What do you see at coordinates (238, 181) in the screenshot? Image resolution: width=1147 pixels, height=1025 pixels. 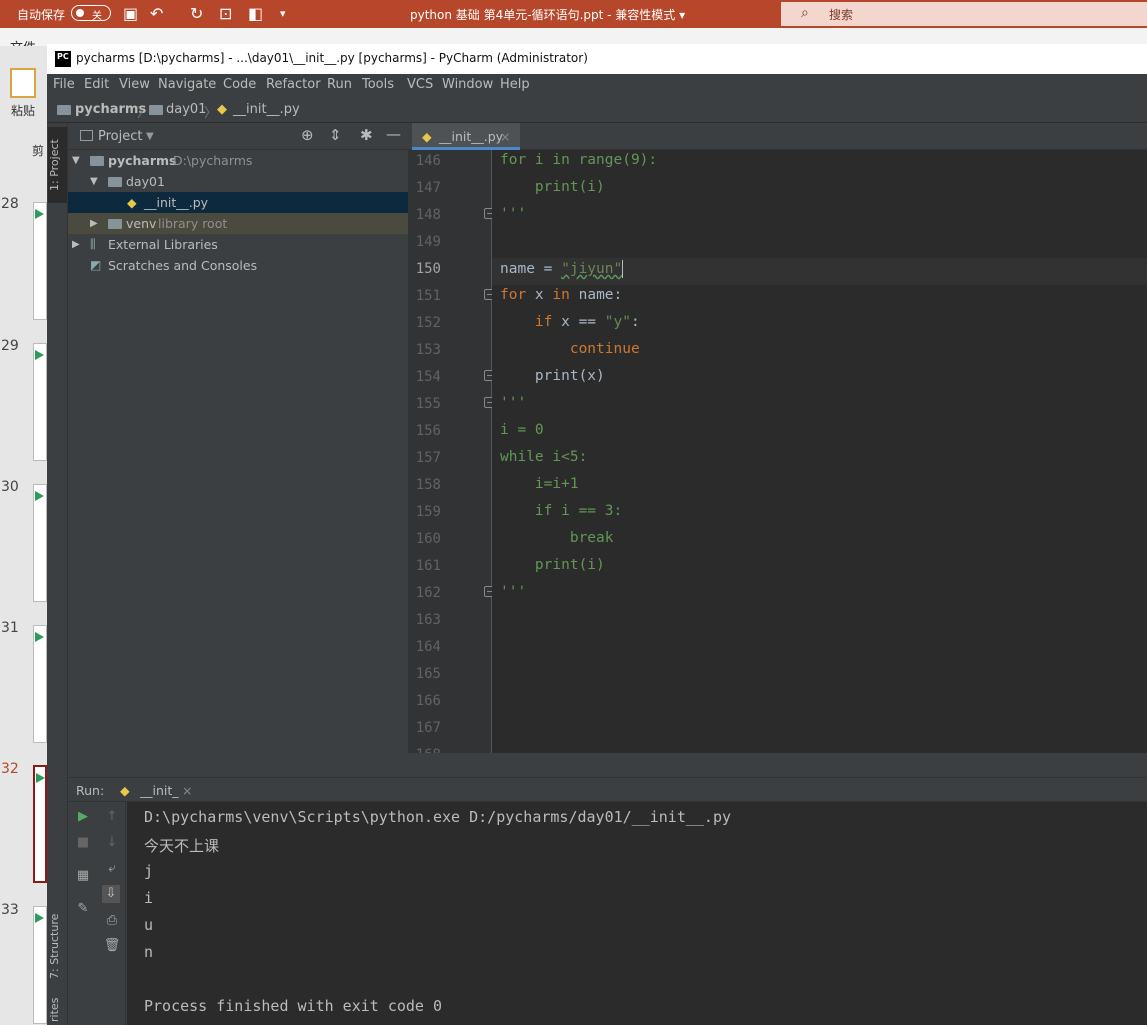 I see `tree-item-day01: ▼ day01` at bounding box center [238, 181].